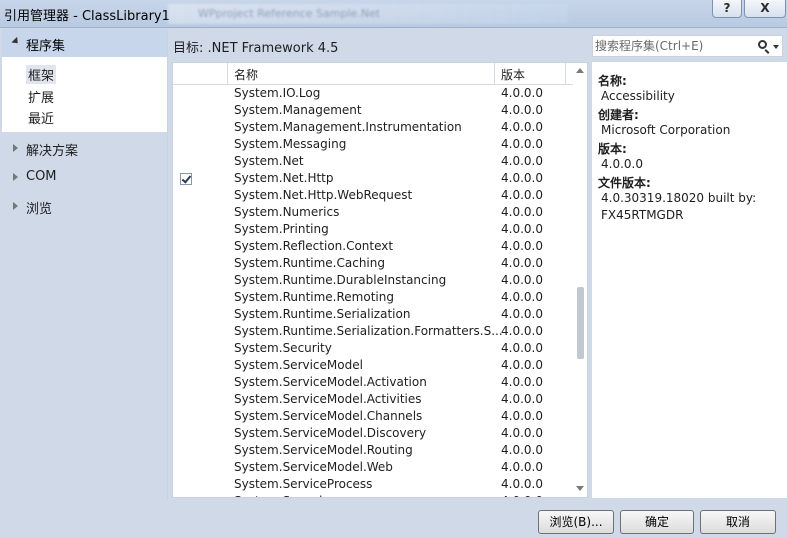  What do you see at coordinates (328, 416) in the screenshot?
I see `row-name: System.ServiceModel.Channels` at bounding box center [328, 416].